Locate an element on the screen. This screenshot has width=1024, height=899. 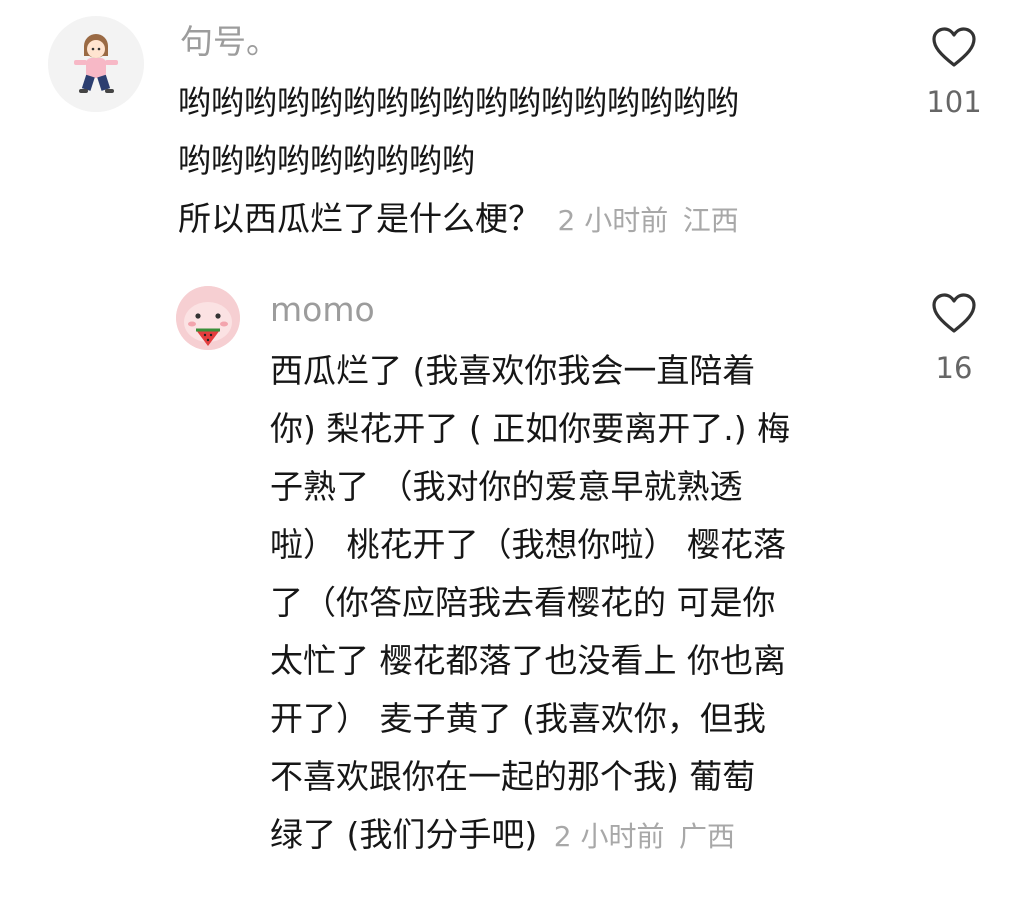
comment-line: 哟哟哟哟哟哟哟哟哟 is located at coordinates (326, 160).